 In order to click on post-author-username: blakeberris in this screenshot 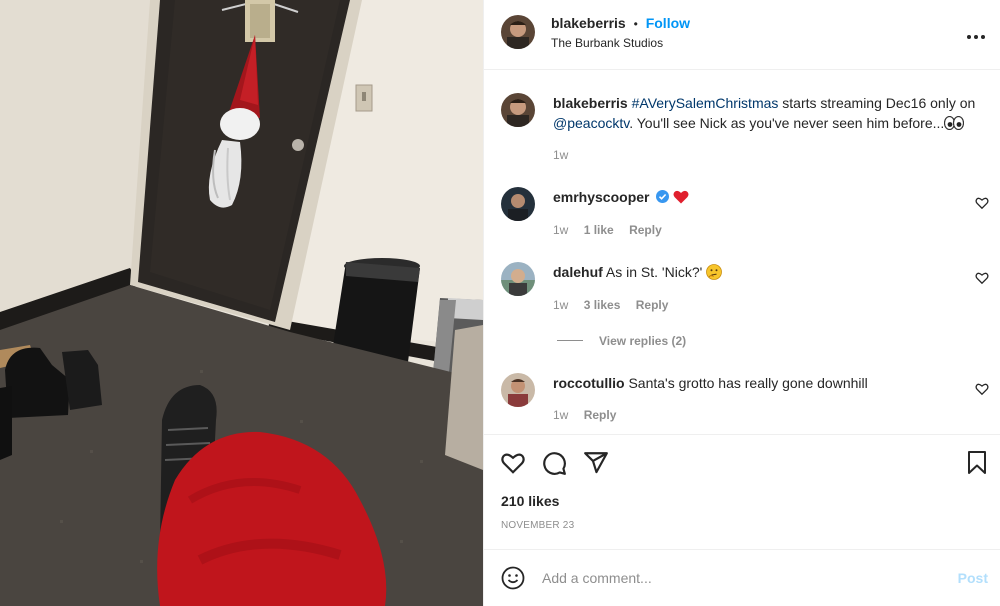, I will do `click(588, 23)`.